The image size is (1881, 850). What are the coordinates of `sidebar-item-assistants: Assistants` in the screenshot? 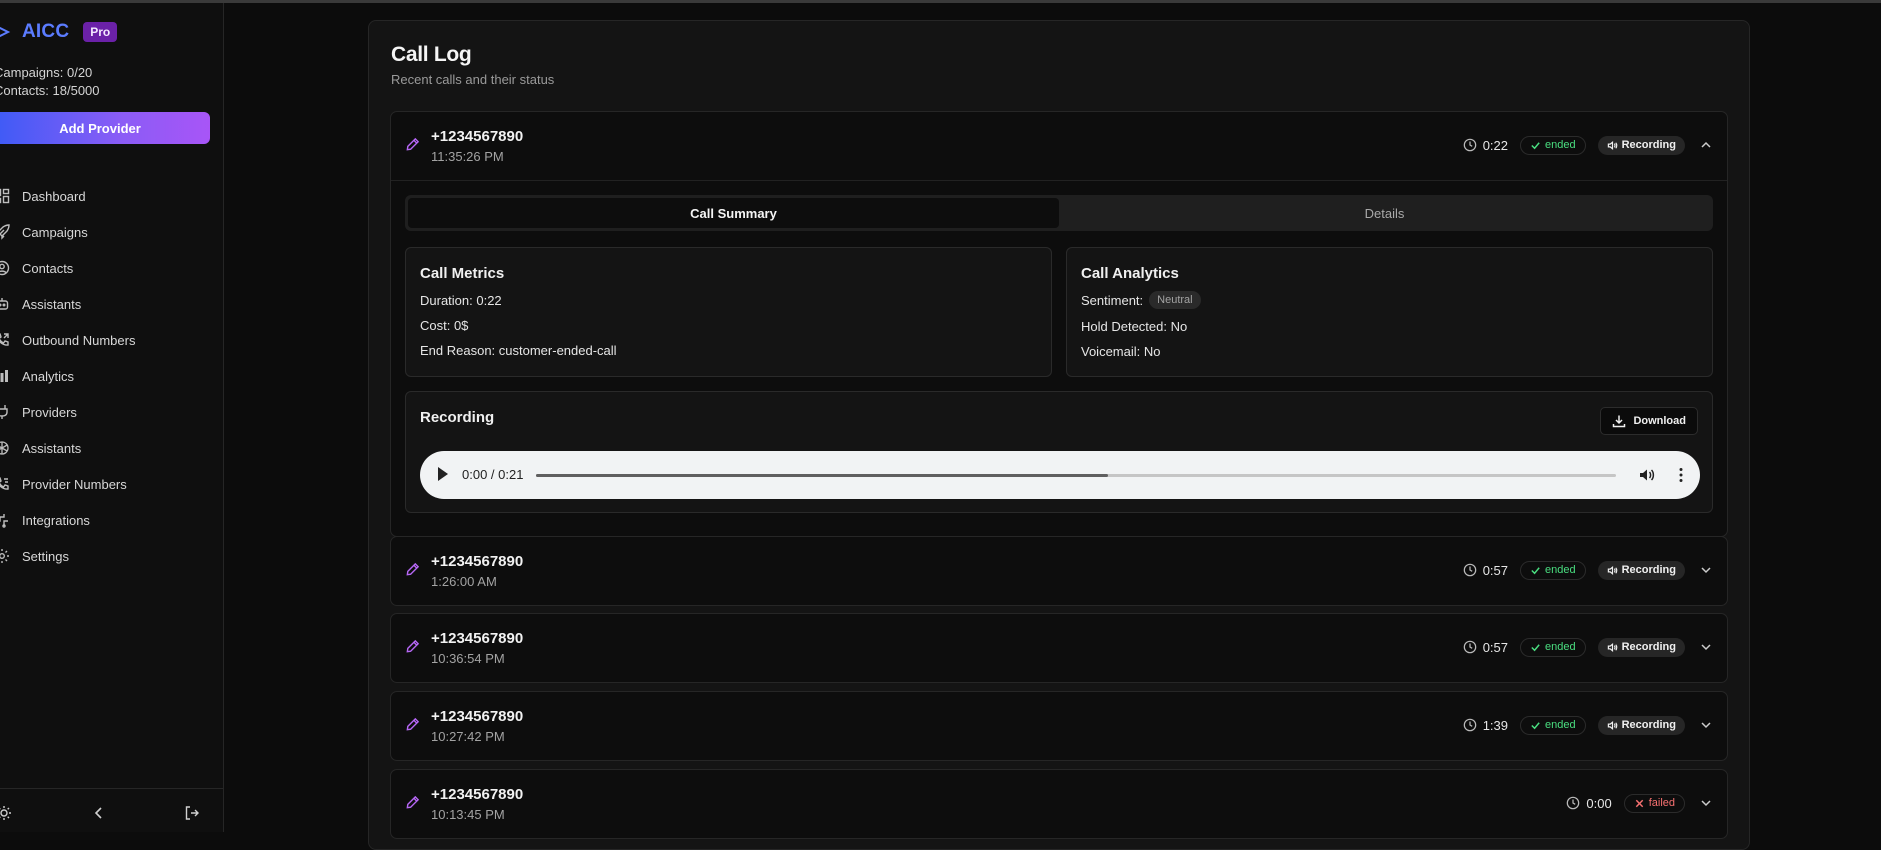 It's located at (67, 304).